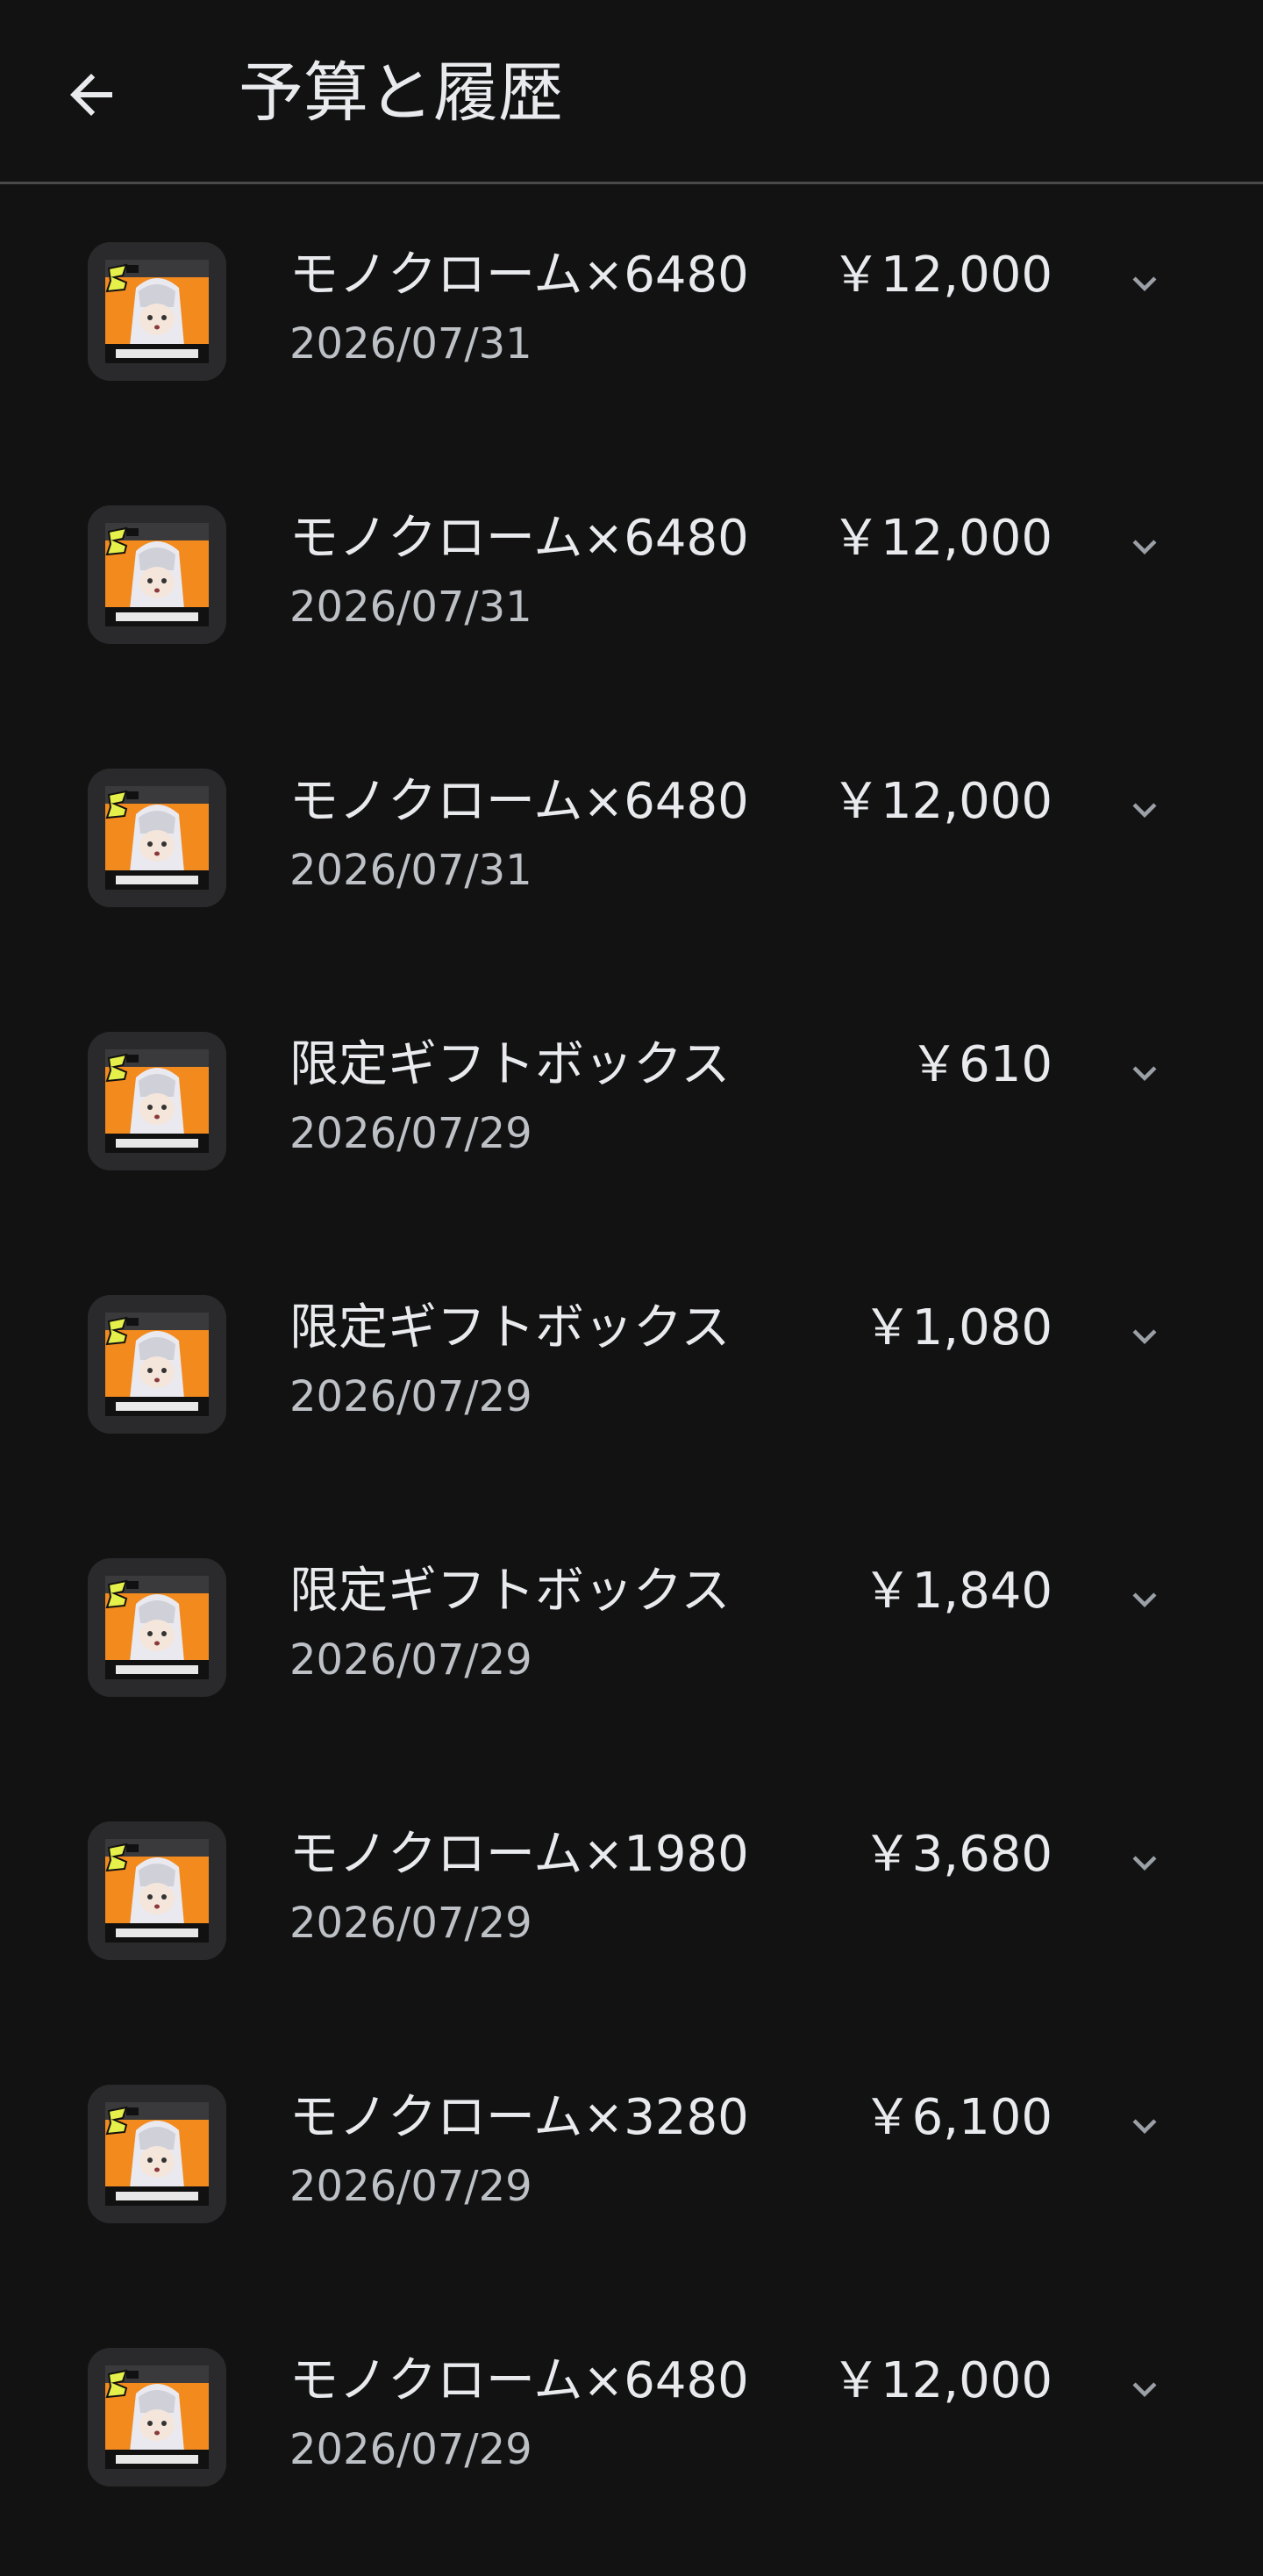 The height and width of the screenshot is (2576, 1263). Describe the element at coordinates (631, 2421) in the screenshot. I see `transaction-row: モノクローム×6480 2026/07/29 ￥12,000` at that location.